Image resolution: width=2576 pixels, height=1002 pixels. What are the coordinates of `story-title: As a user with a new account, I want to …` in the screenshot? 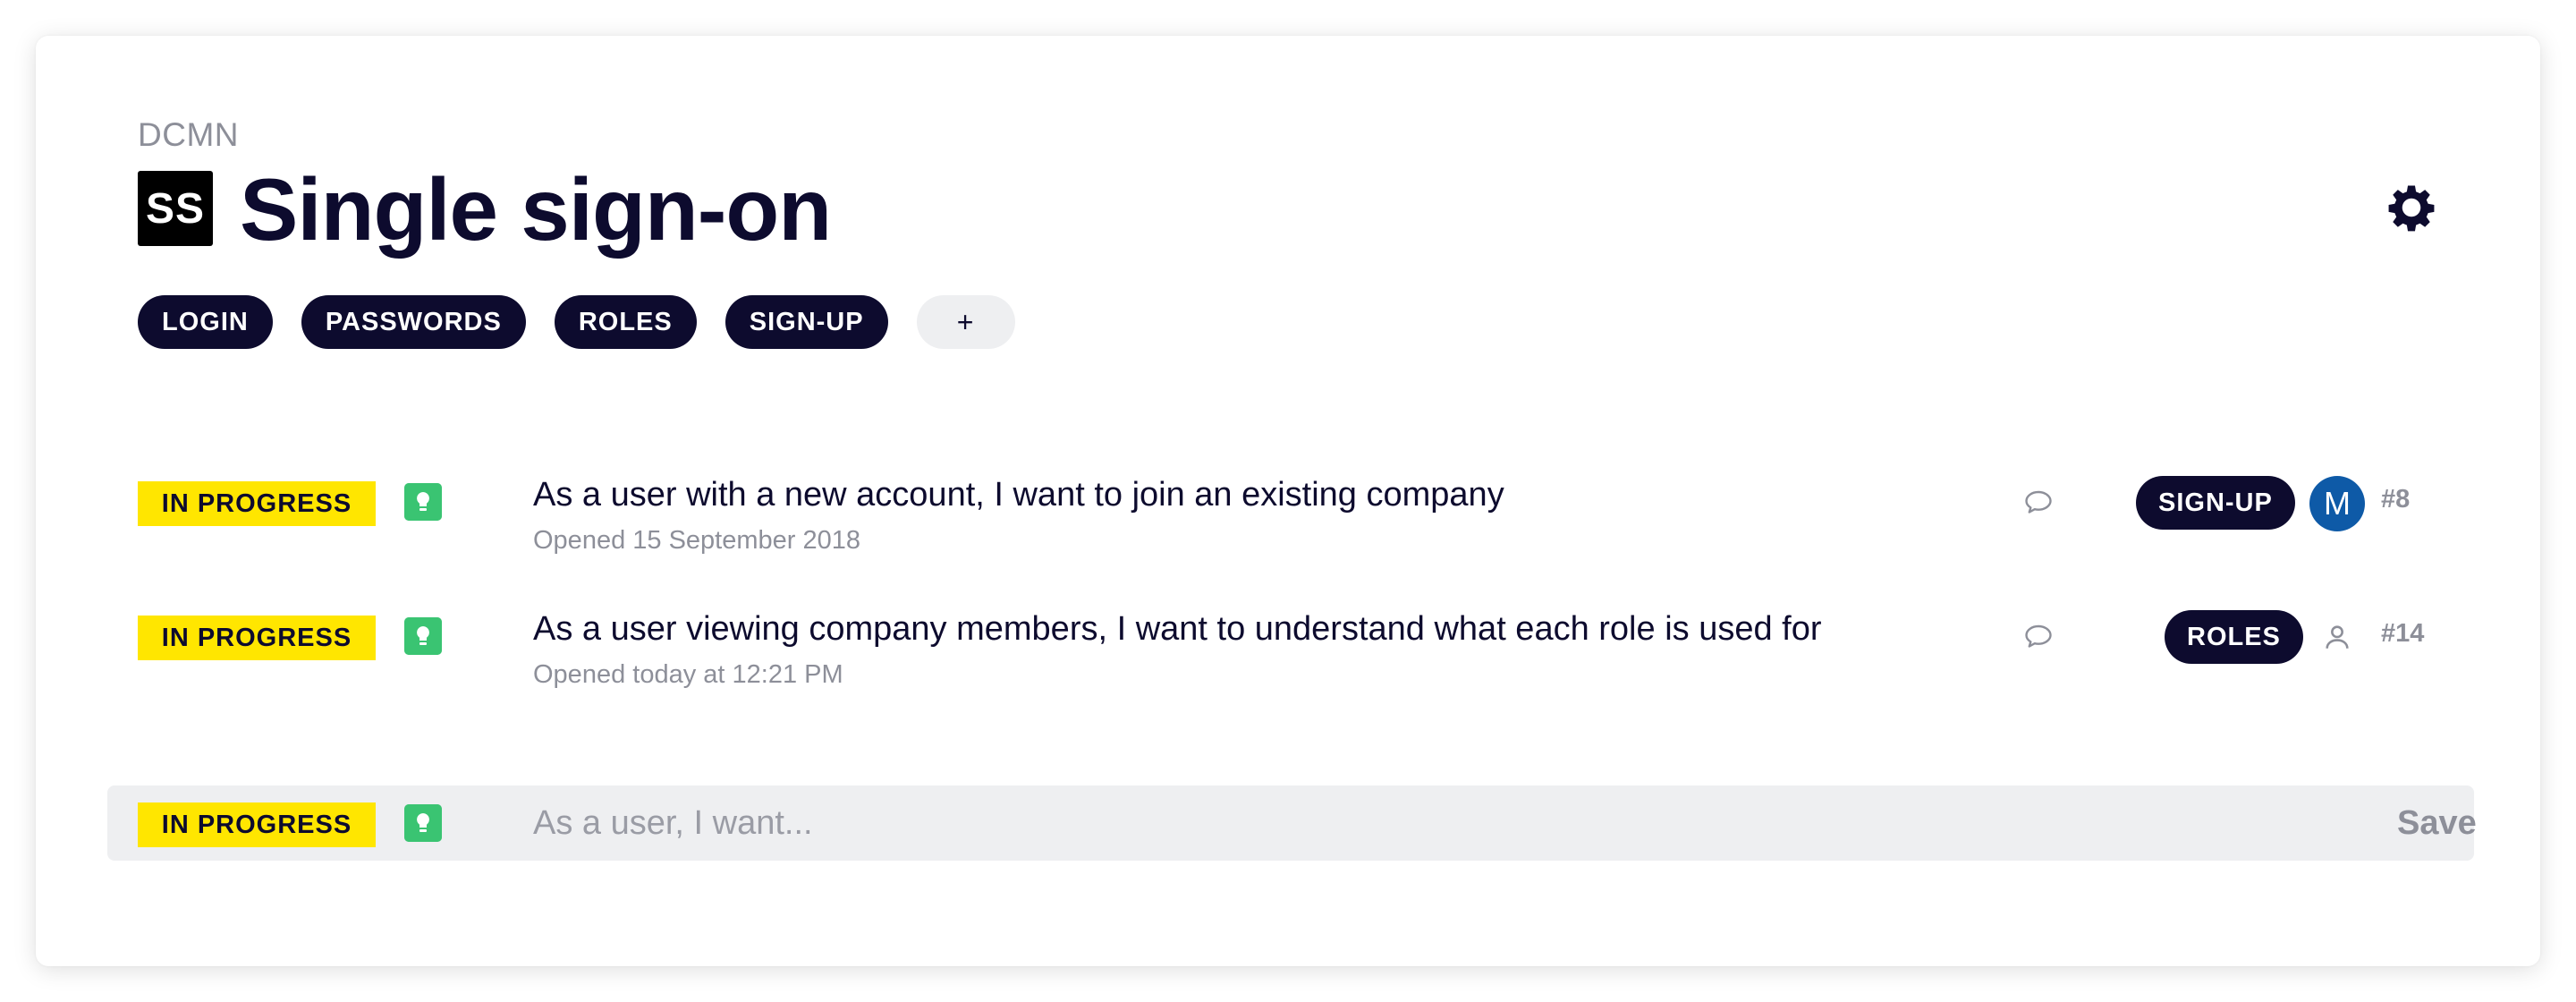 It's located at (1018, 495).